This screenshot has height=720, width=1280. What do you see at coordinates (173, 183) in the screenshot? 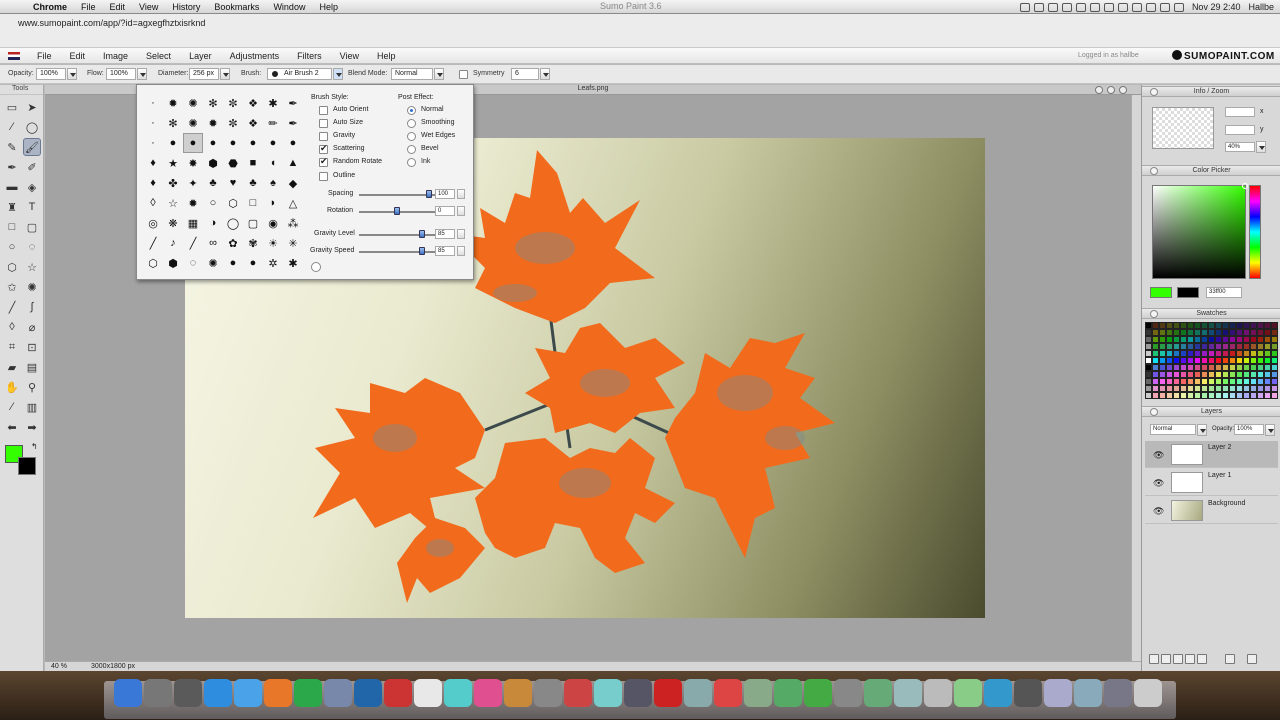
I see `brush-tip-icon: ✤` at bounding box center [173, 183].